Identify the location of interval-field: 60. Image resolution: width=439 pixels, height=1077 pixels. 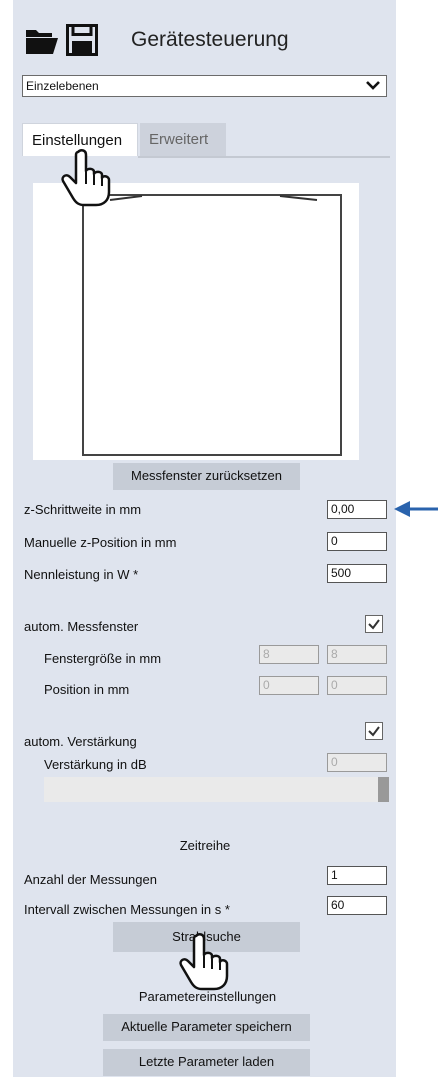
(357, 905).